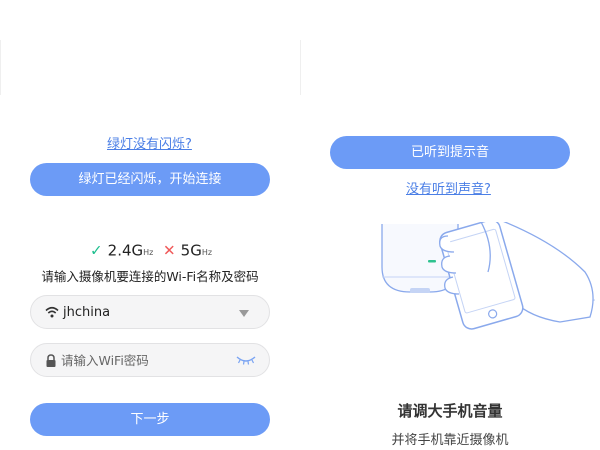  I want to click on check-icon: ✓, so click(96, 250).